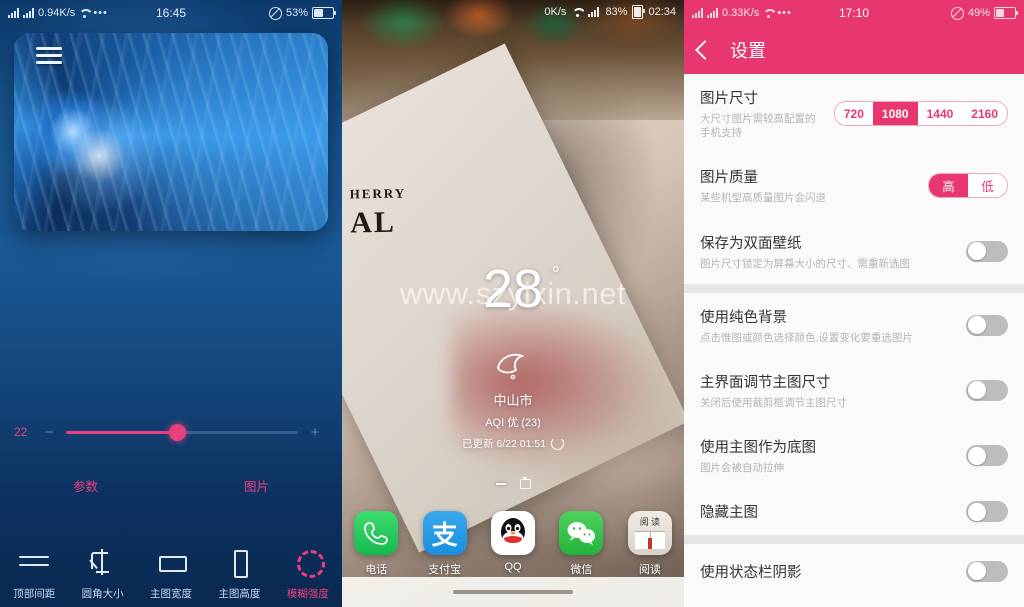 This screenshot has height=607, width=1024. What do you see at coordinates (307, 594) in the screenshot?
I see `tool-label: 模糊强度` at bounding box center [307, 594].